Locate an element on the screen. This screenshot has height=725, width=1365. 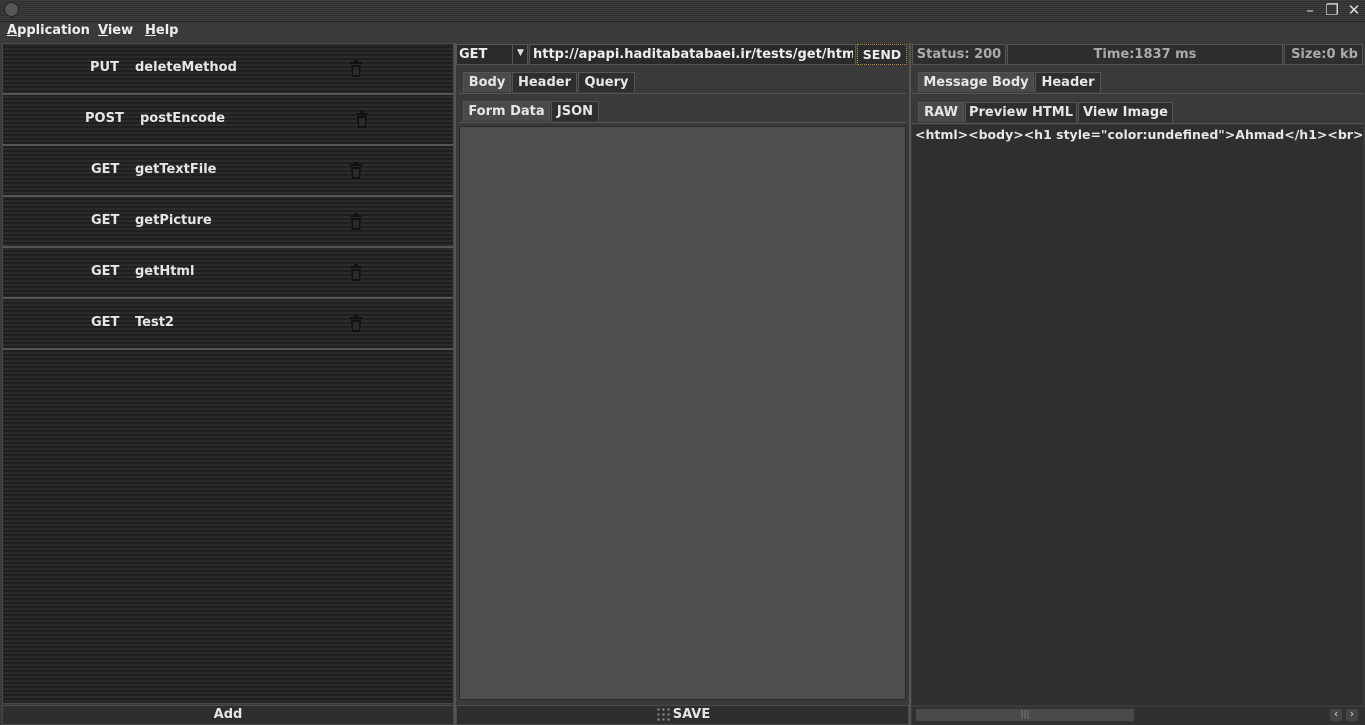
tab-json: JSON is located at coordinates (575, 111).